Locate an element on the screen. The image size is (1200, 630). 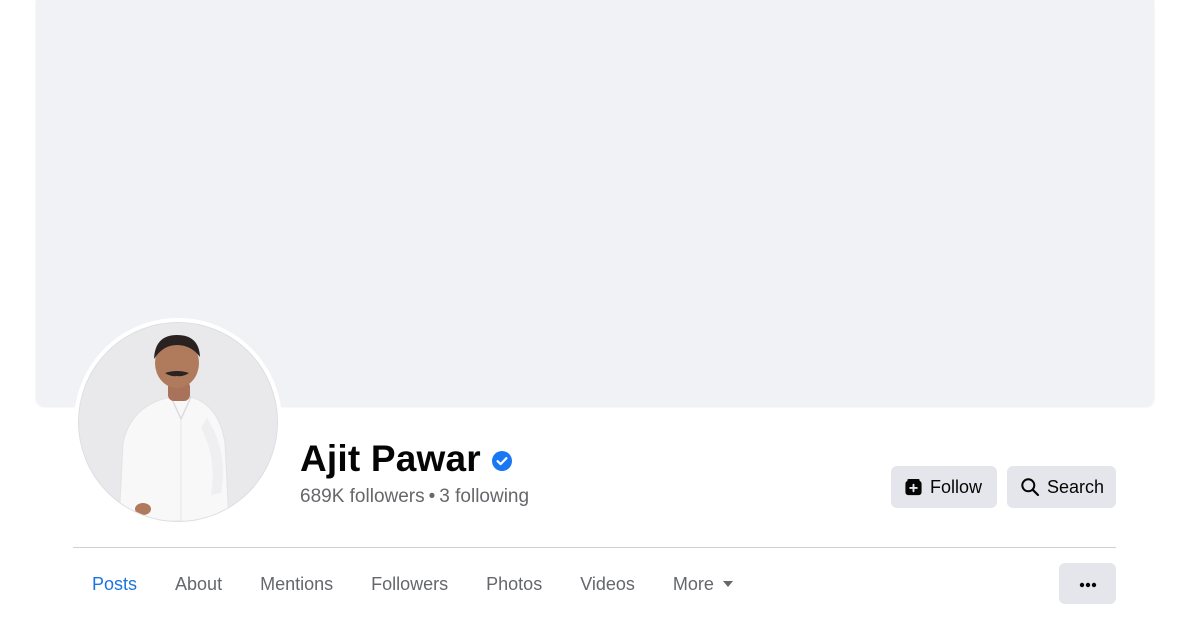
search-button: Search is located at coordinates (1061, 487).